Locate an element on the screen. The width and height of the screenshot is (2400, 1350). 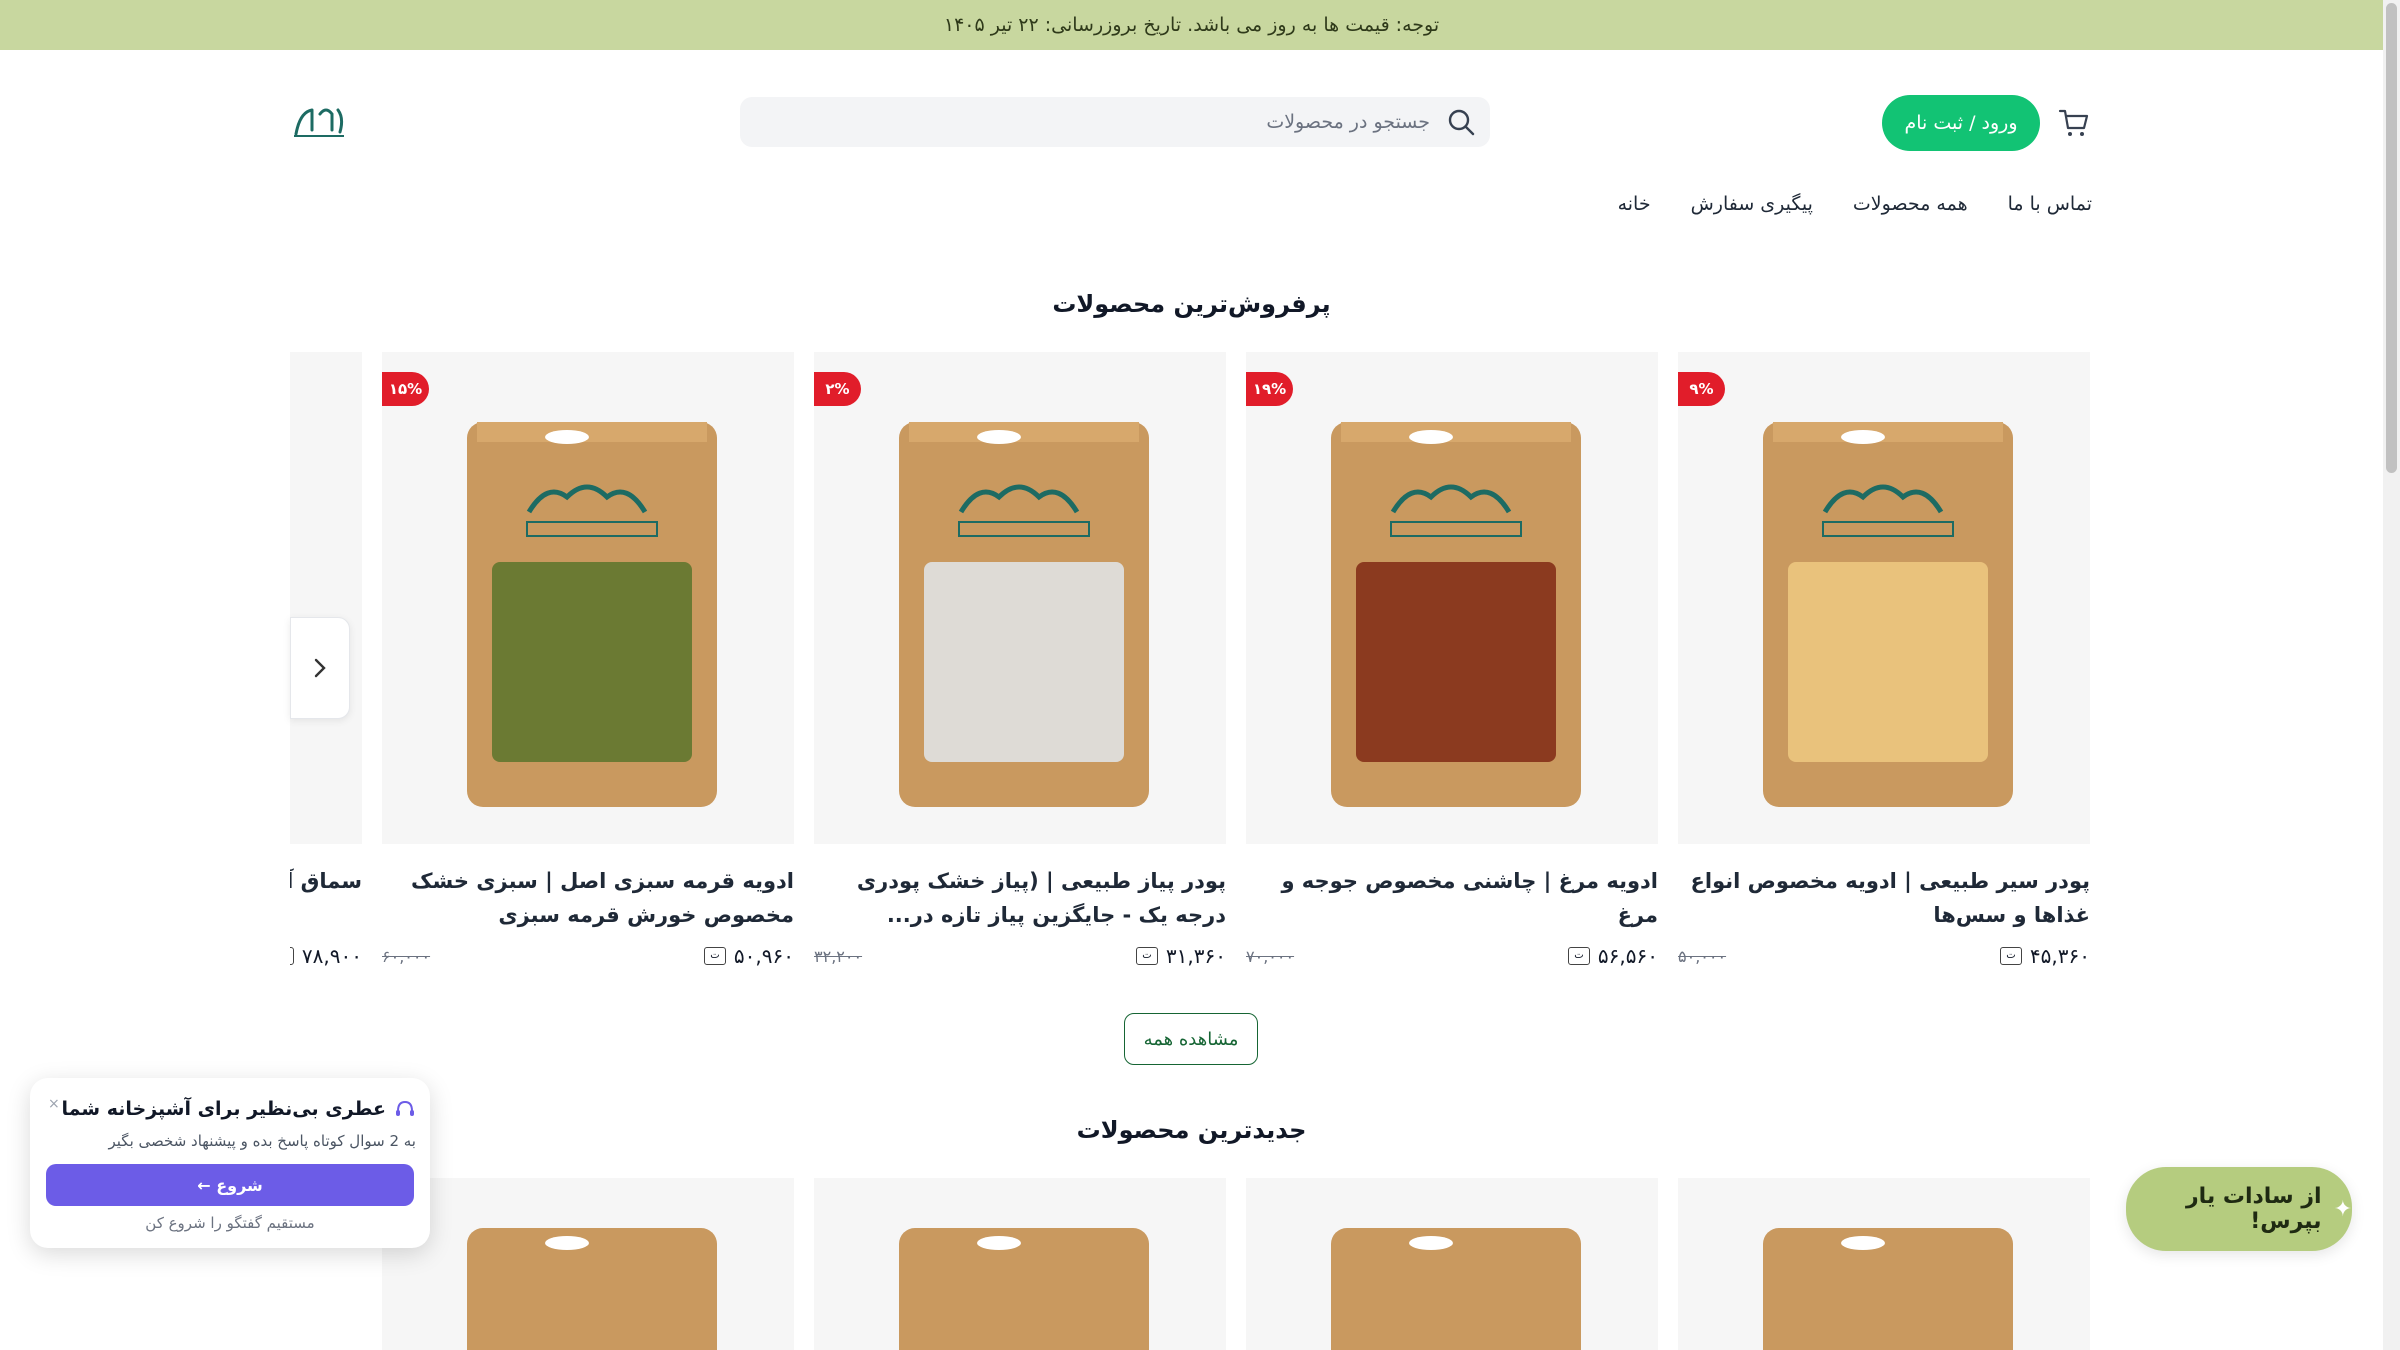
newest-carousel is located at coordinates (1190, 1264).